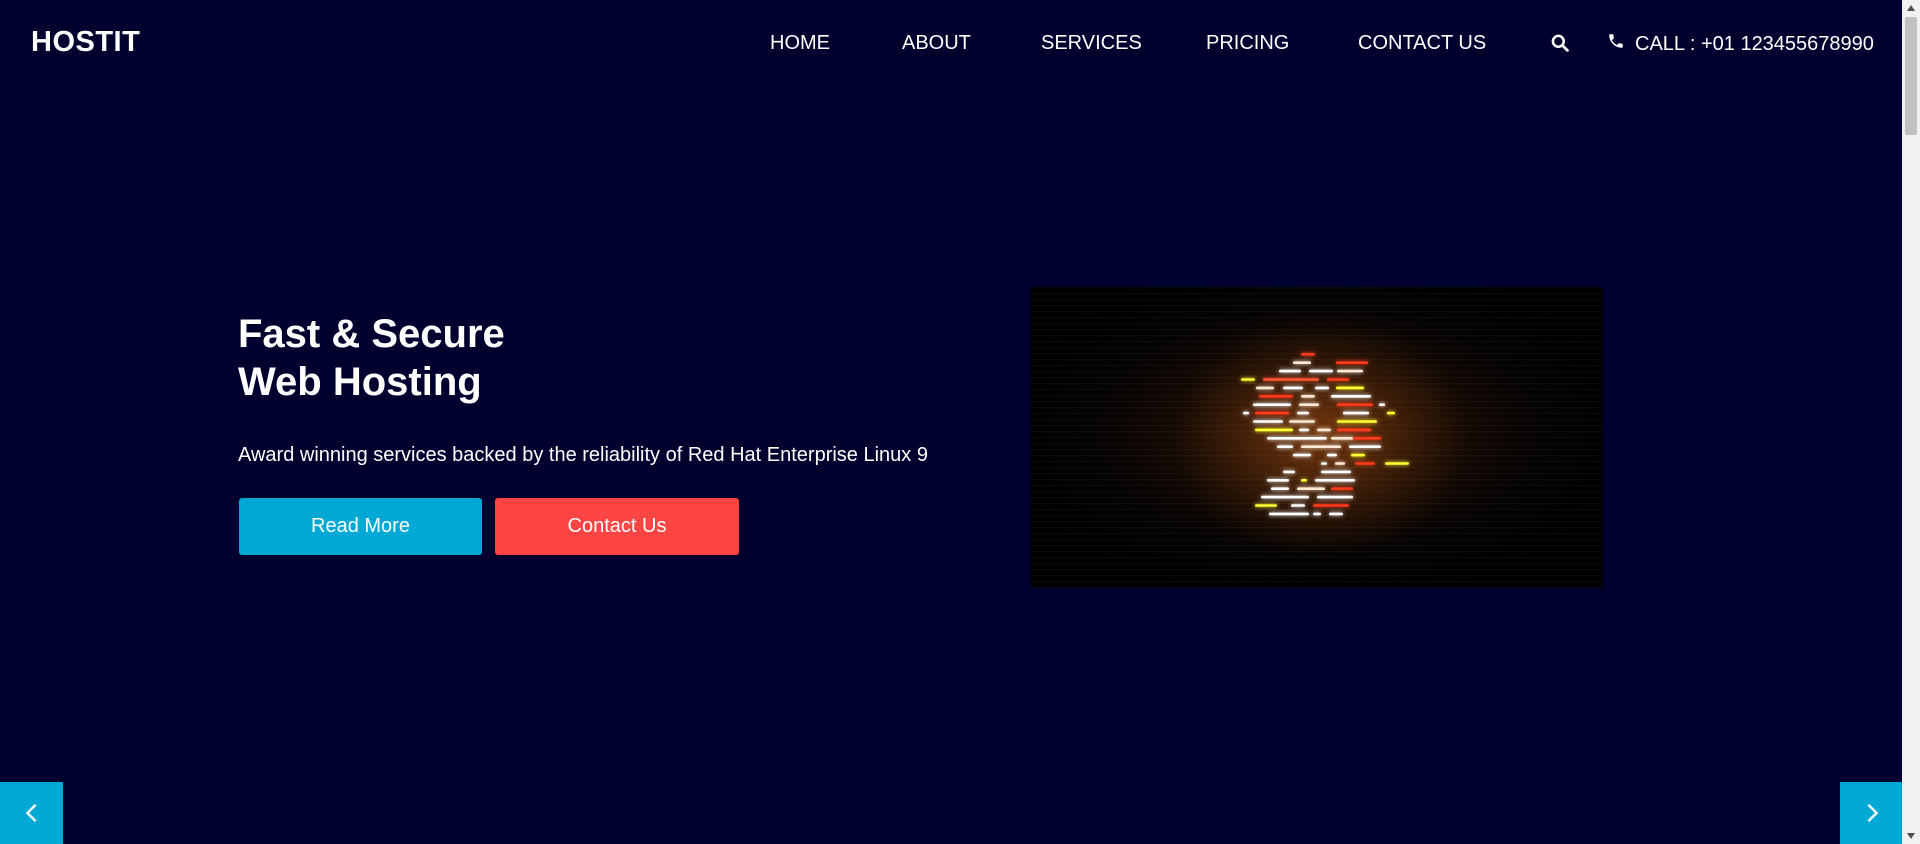 Image resolution: width=1920 pixels, height=844 pixels. I want to click on read-more-button: Read More, so click(360, 526).